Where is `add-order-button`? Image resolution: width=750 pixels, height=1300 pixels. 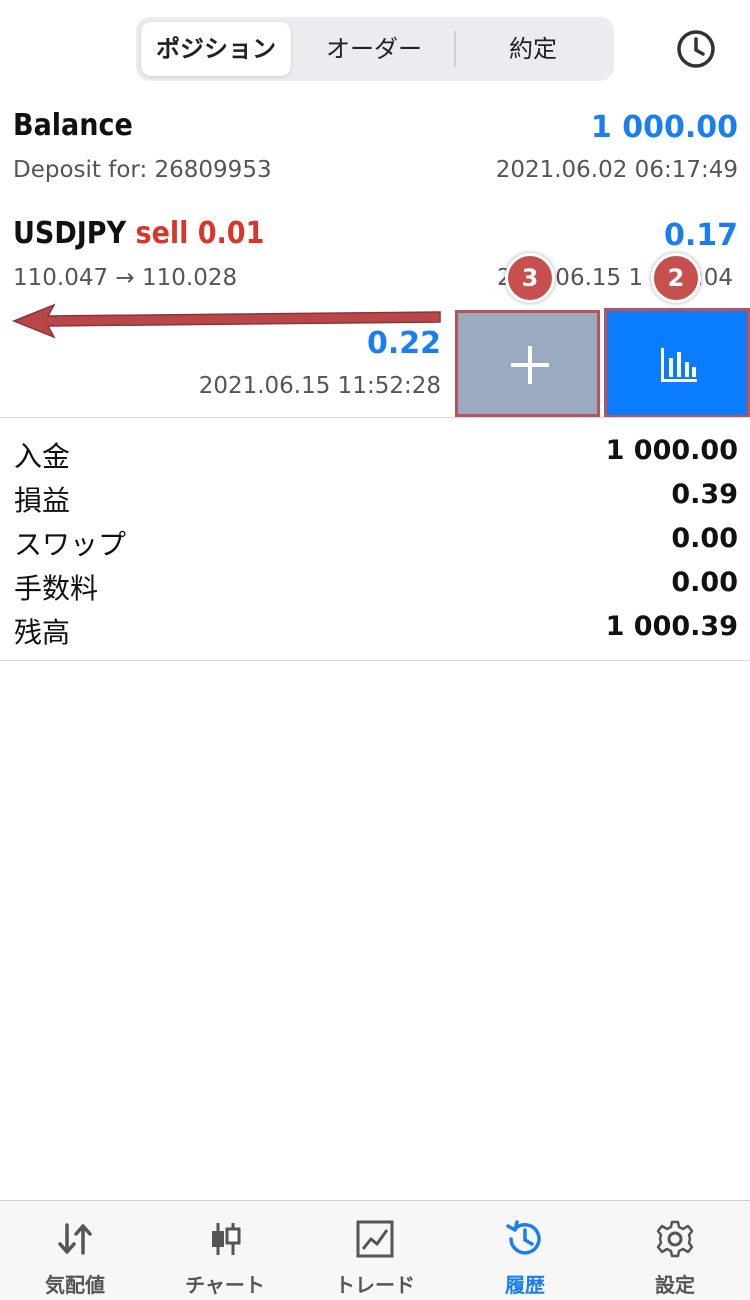 add-order-button is located at coordinates (527, 363).